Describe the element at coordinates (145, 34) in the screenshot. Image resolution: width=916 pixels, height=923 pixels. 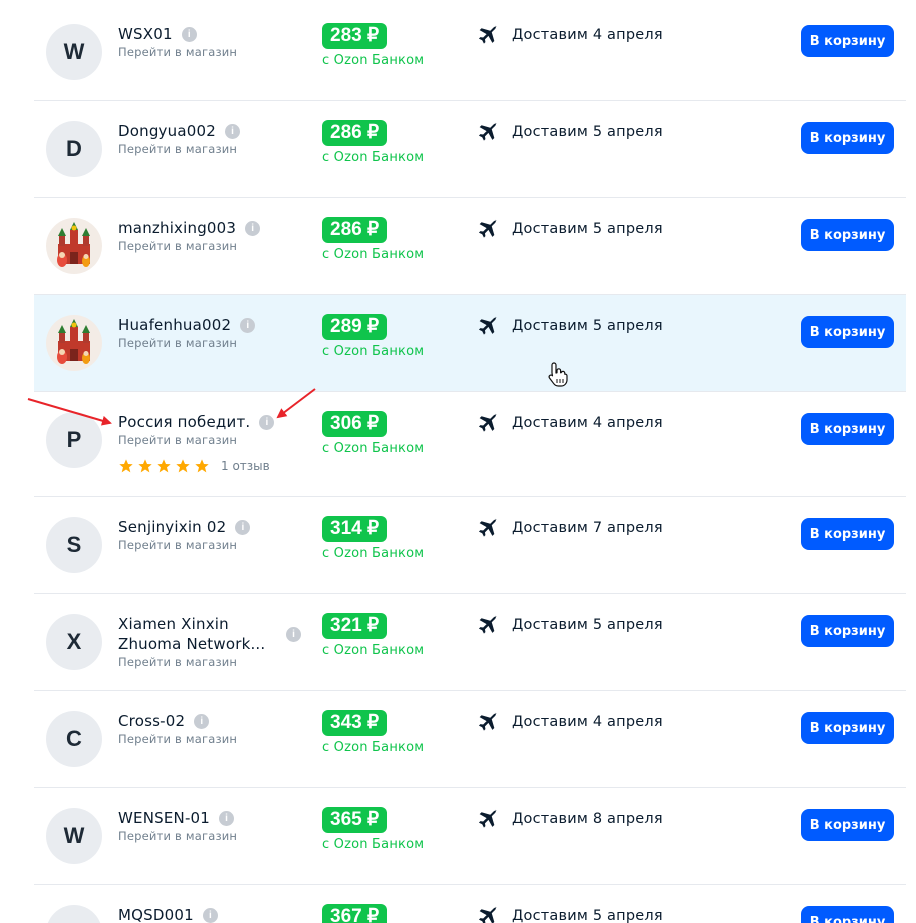
I see `seller-name: WSX01` at that location.